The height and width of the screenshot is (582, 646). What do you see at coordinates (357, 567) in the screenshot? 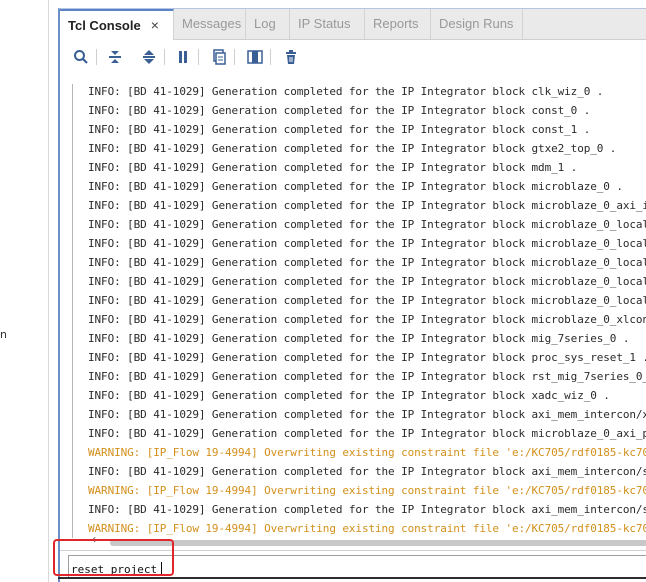
I see `tcl-command-input: reset_project` at bounding box center [357, 567].